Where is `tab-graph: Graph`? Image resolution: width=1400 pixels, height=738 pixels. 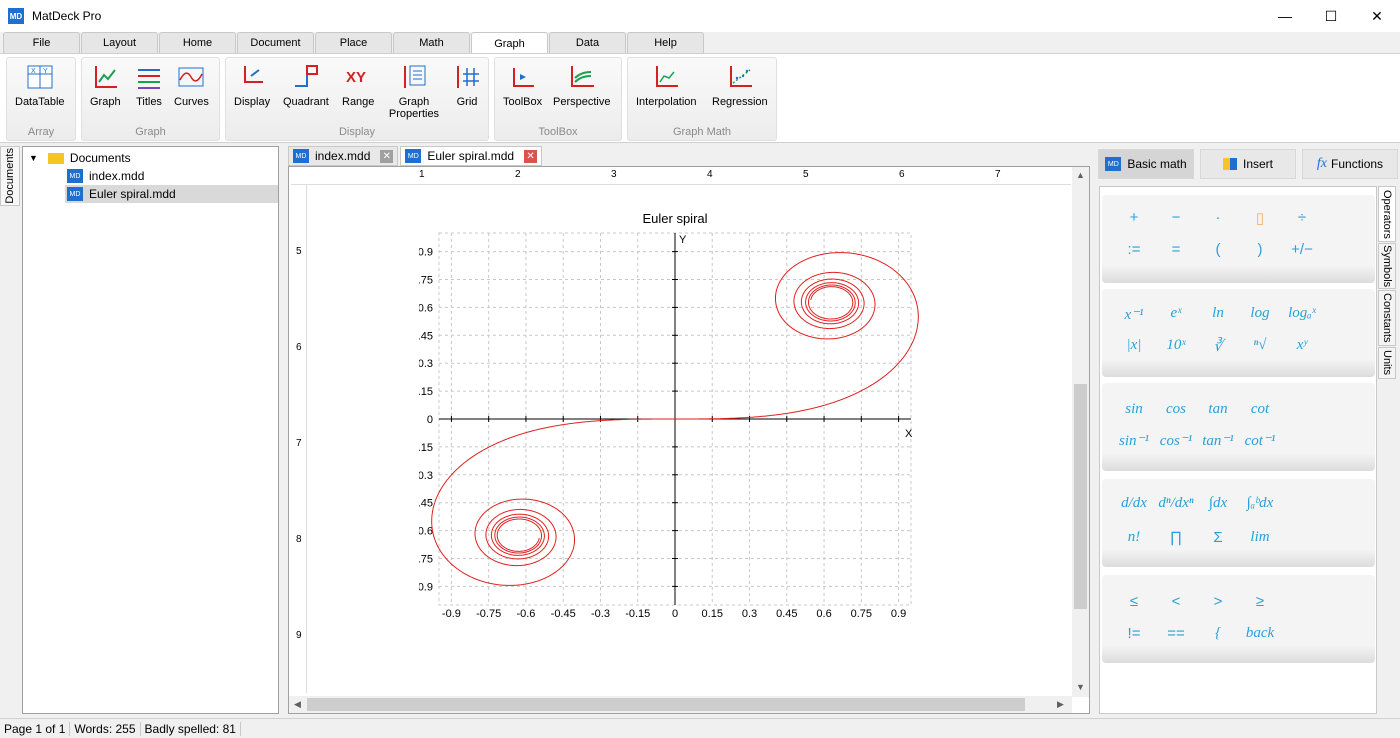 tab-graph: Graph is located at coordinates (509, 43).